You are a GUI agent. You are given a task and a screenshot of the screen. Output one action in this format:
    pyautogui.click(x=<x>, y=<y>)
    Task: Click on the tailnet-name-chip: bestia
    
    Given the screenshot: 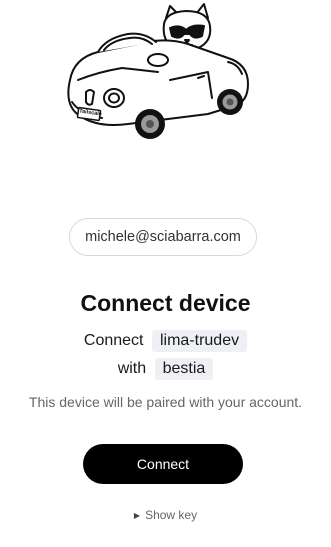 What is the action you would take?
    pyautogui.click(x=184, y=369)
    